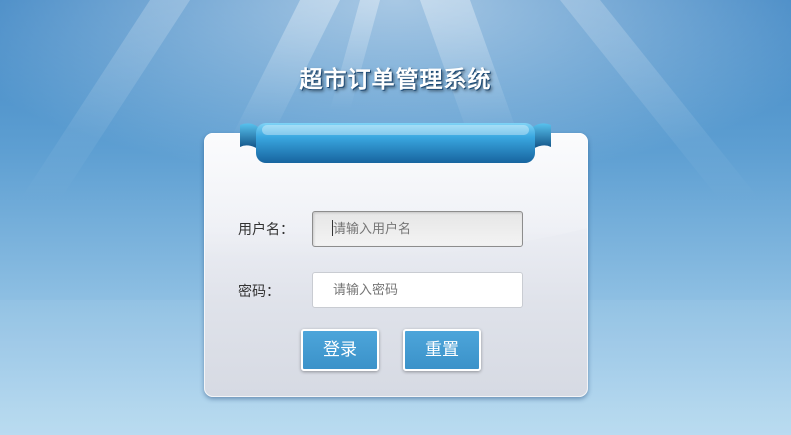 The image size is (791, 435). What do you see at coordinates (266, 230) in the screenshot?
I see `username-label: 用户名：` at bounding box center [266, 230].